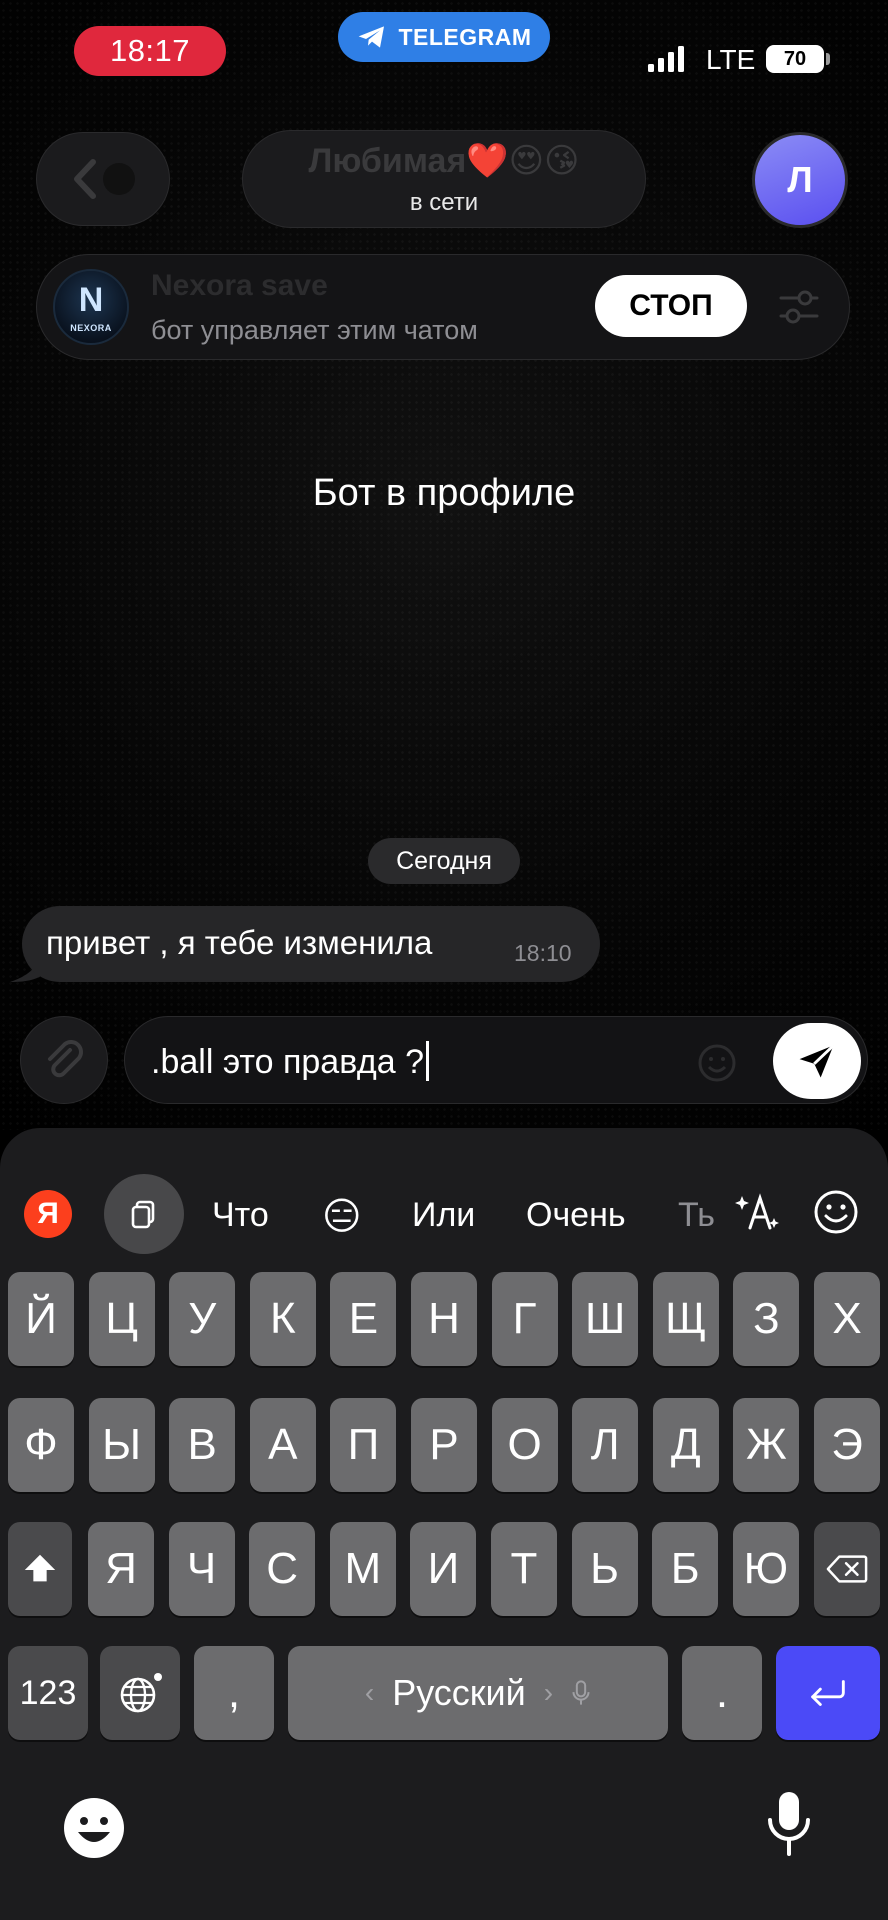 The width and height of the screenshot is (888, 1920). What do you see at coordinates (605, 1319) in the screenshot?
I see `letter-key-8: Ш` at bounding box center [605, 1319].